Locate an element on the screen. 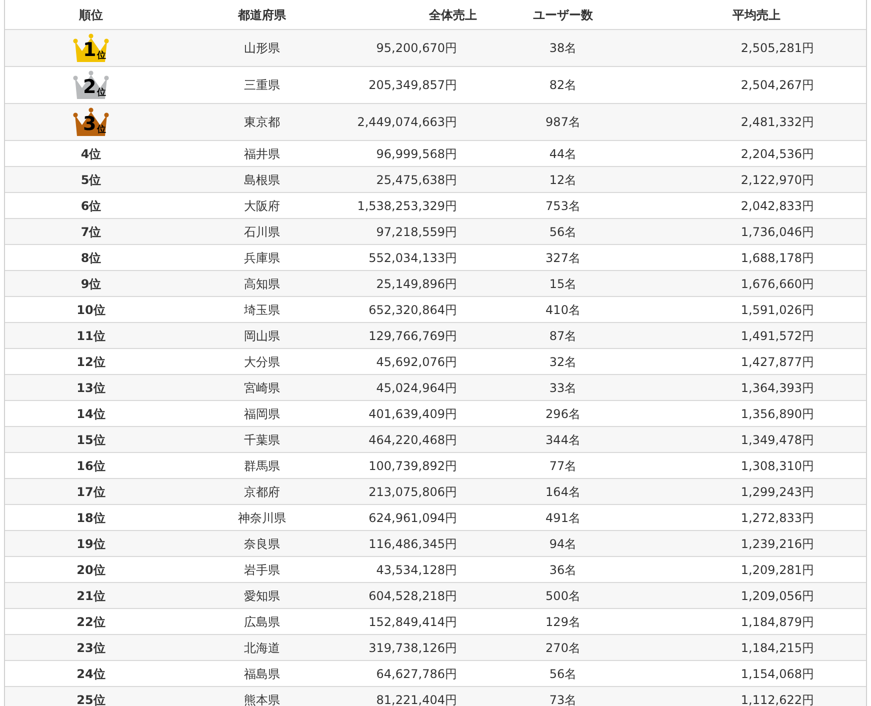 The height and width of the screenshot is (706, 871). prefecture-cell-text: 北海道 is located at coordinates (262, 648).